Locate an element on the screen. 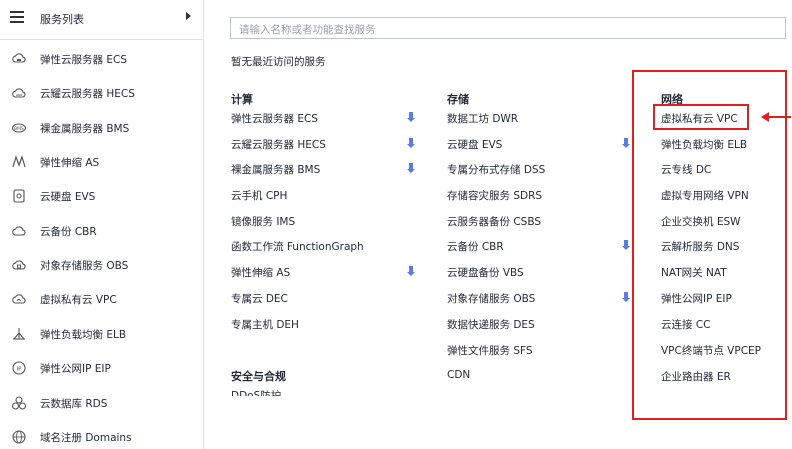  hamburger-menu-icon is located at coordinates (17, 17).